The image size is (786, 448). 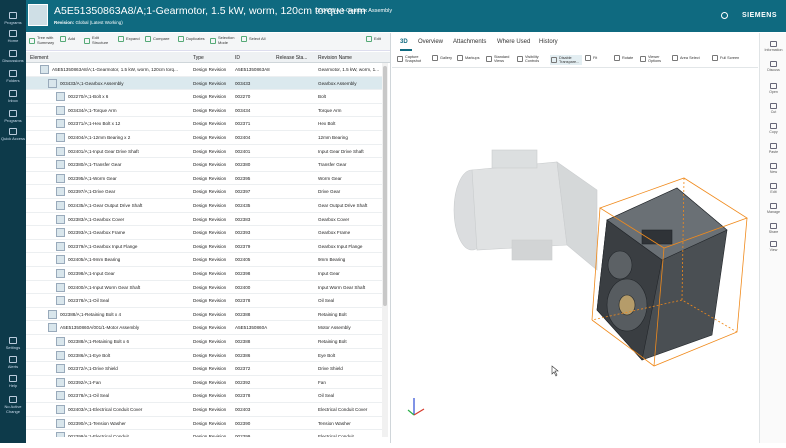 I want to click on selection-mode-button: Selection Mode, so click(x=226, y=40).